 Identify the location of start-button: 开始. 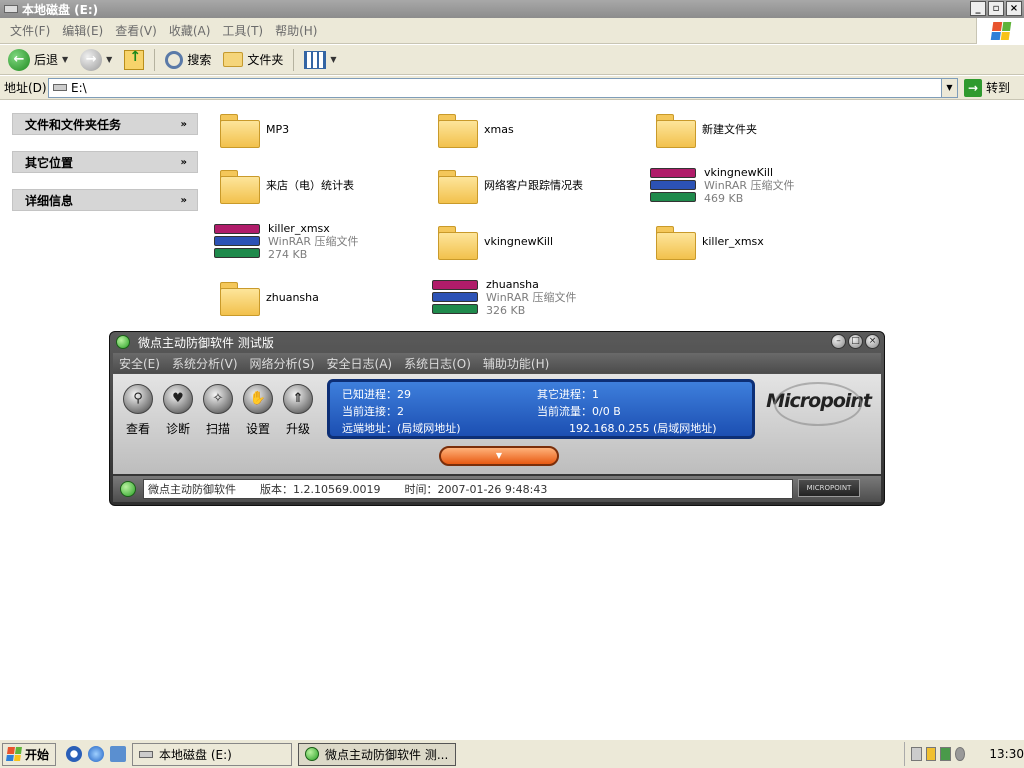
(29, 754).